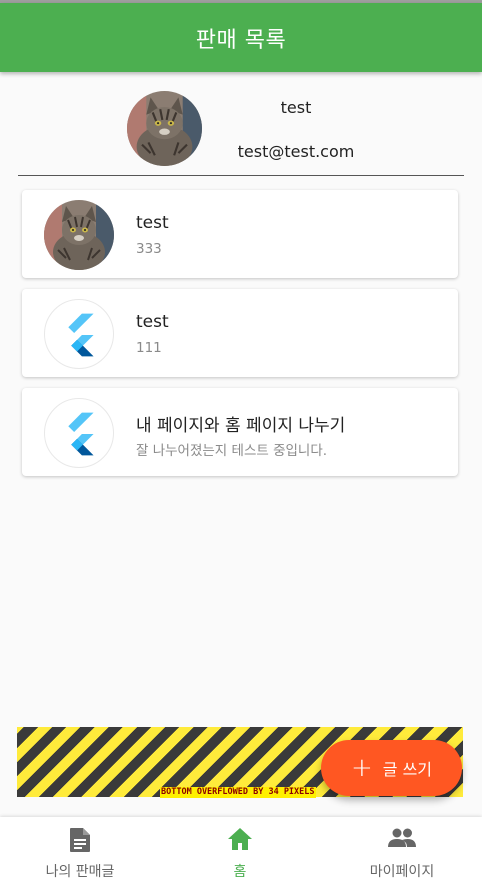 The height and width of the screenshot is (888, 482). I want to click on post-card: test 111, so click(240, 333).